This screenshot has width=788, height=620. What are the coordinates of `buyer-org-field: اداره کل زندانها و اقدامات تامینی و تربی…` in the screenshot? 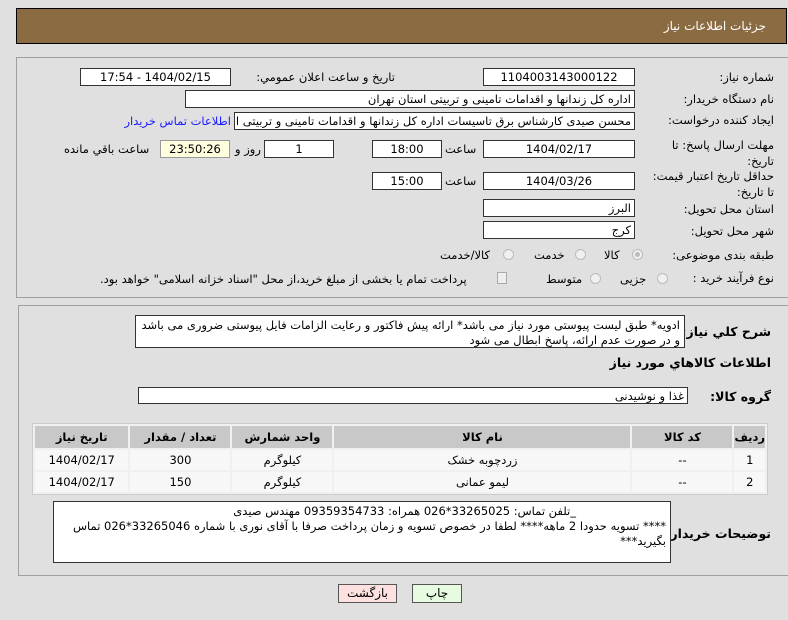 It's located at (410, 99).